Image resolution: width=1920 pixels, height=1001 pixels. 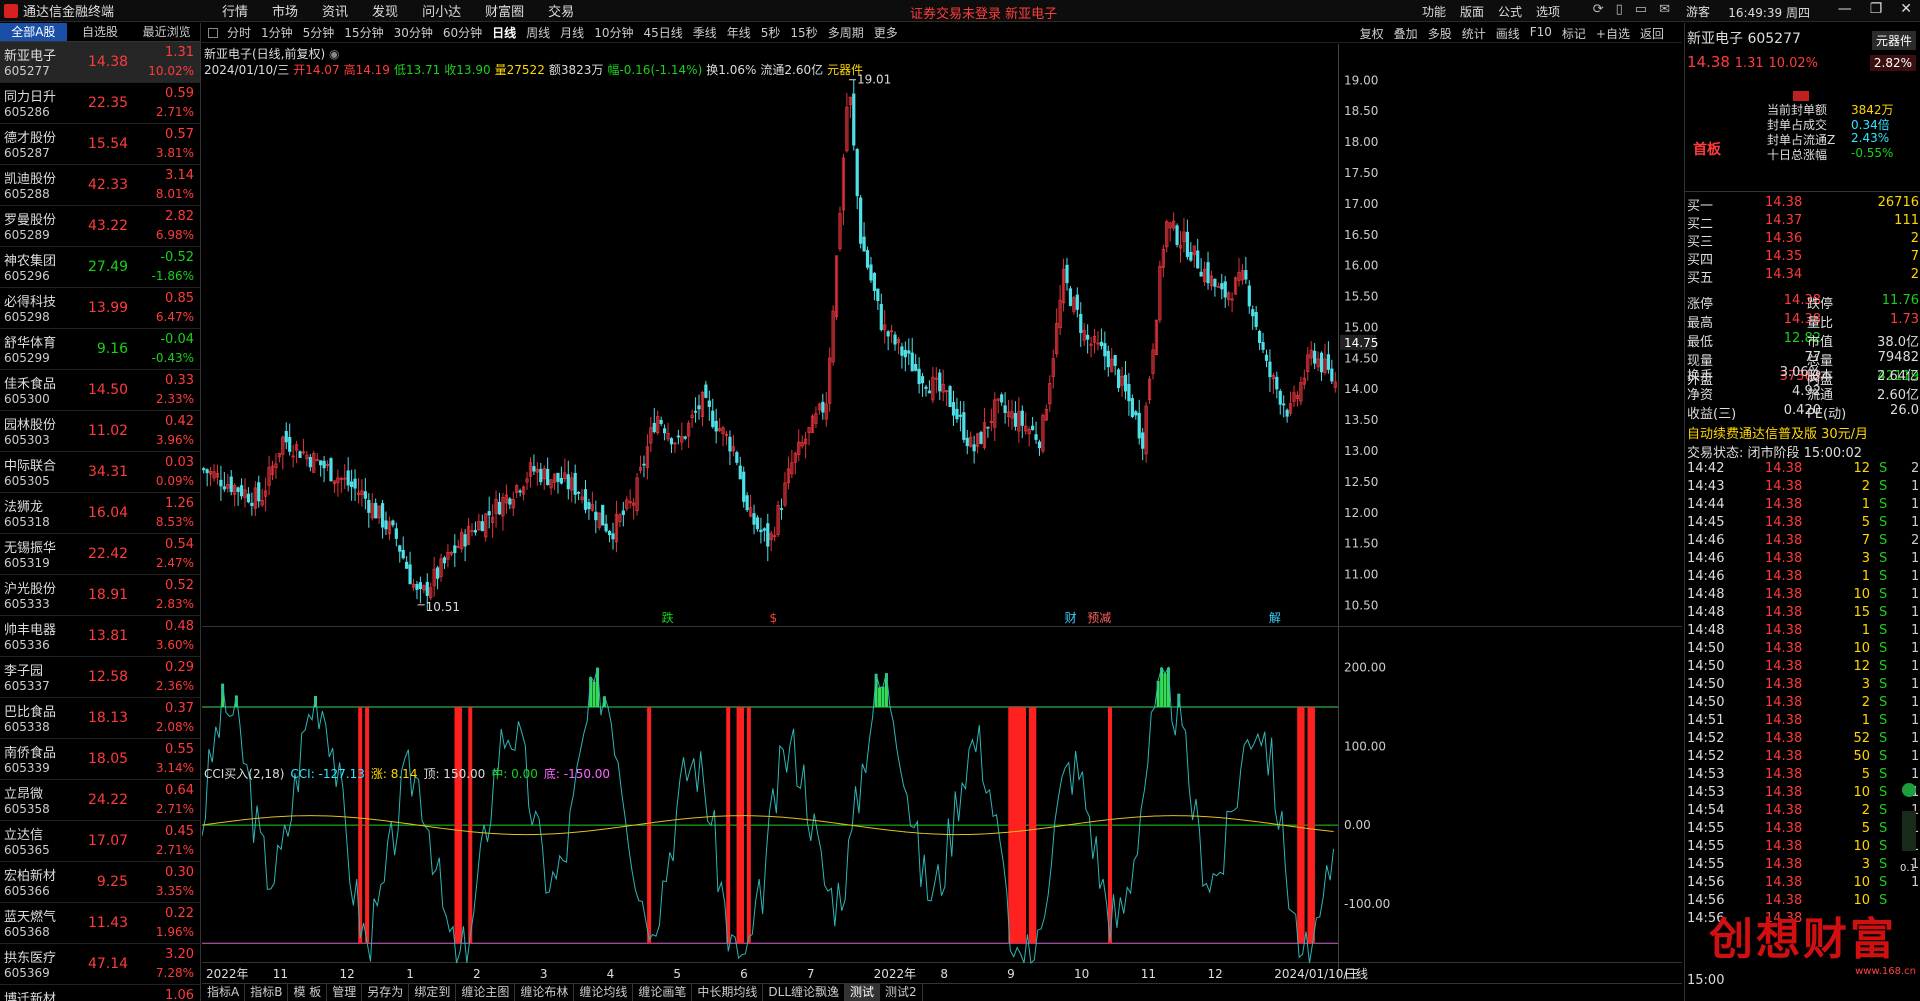 I want to click on menu-item-5: 财富圈, so click(x=504, y=10).